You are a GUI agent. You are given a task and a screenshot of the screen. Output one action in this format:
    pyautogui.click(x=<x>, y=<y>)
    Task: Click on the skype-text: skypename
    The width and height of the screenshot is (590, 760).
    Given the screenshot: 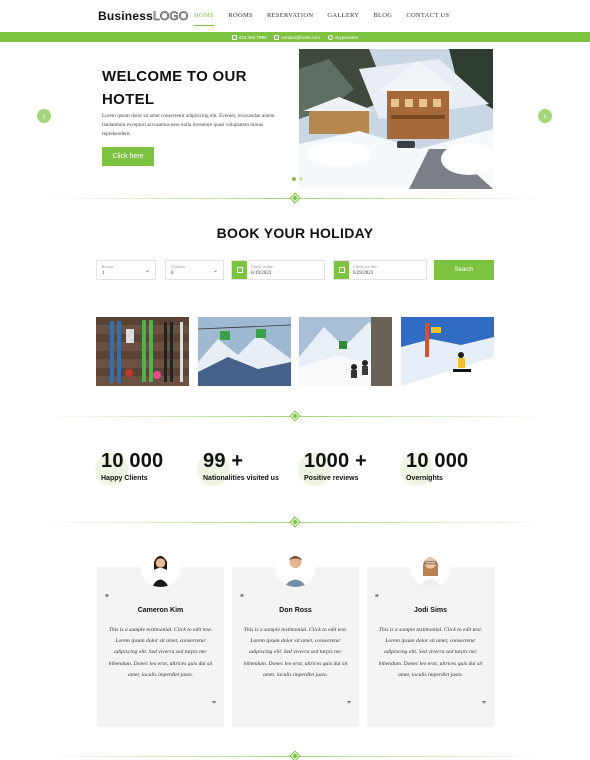 What is the action you would take?
    pyautogui.click(x=347, y=37)
    